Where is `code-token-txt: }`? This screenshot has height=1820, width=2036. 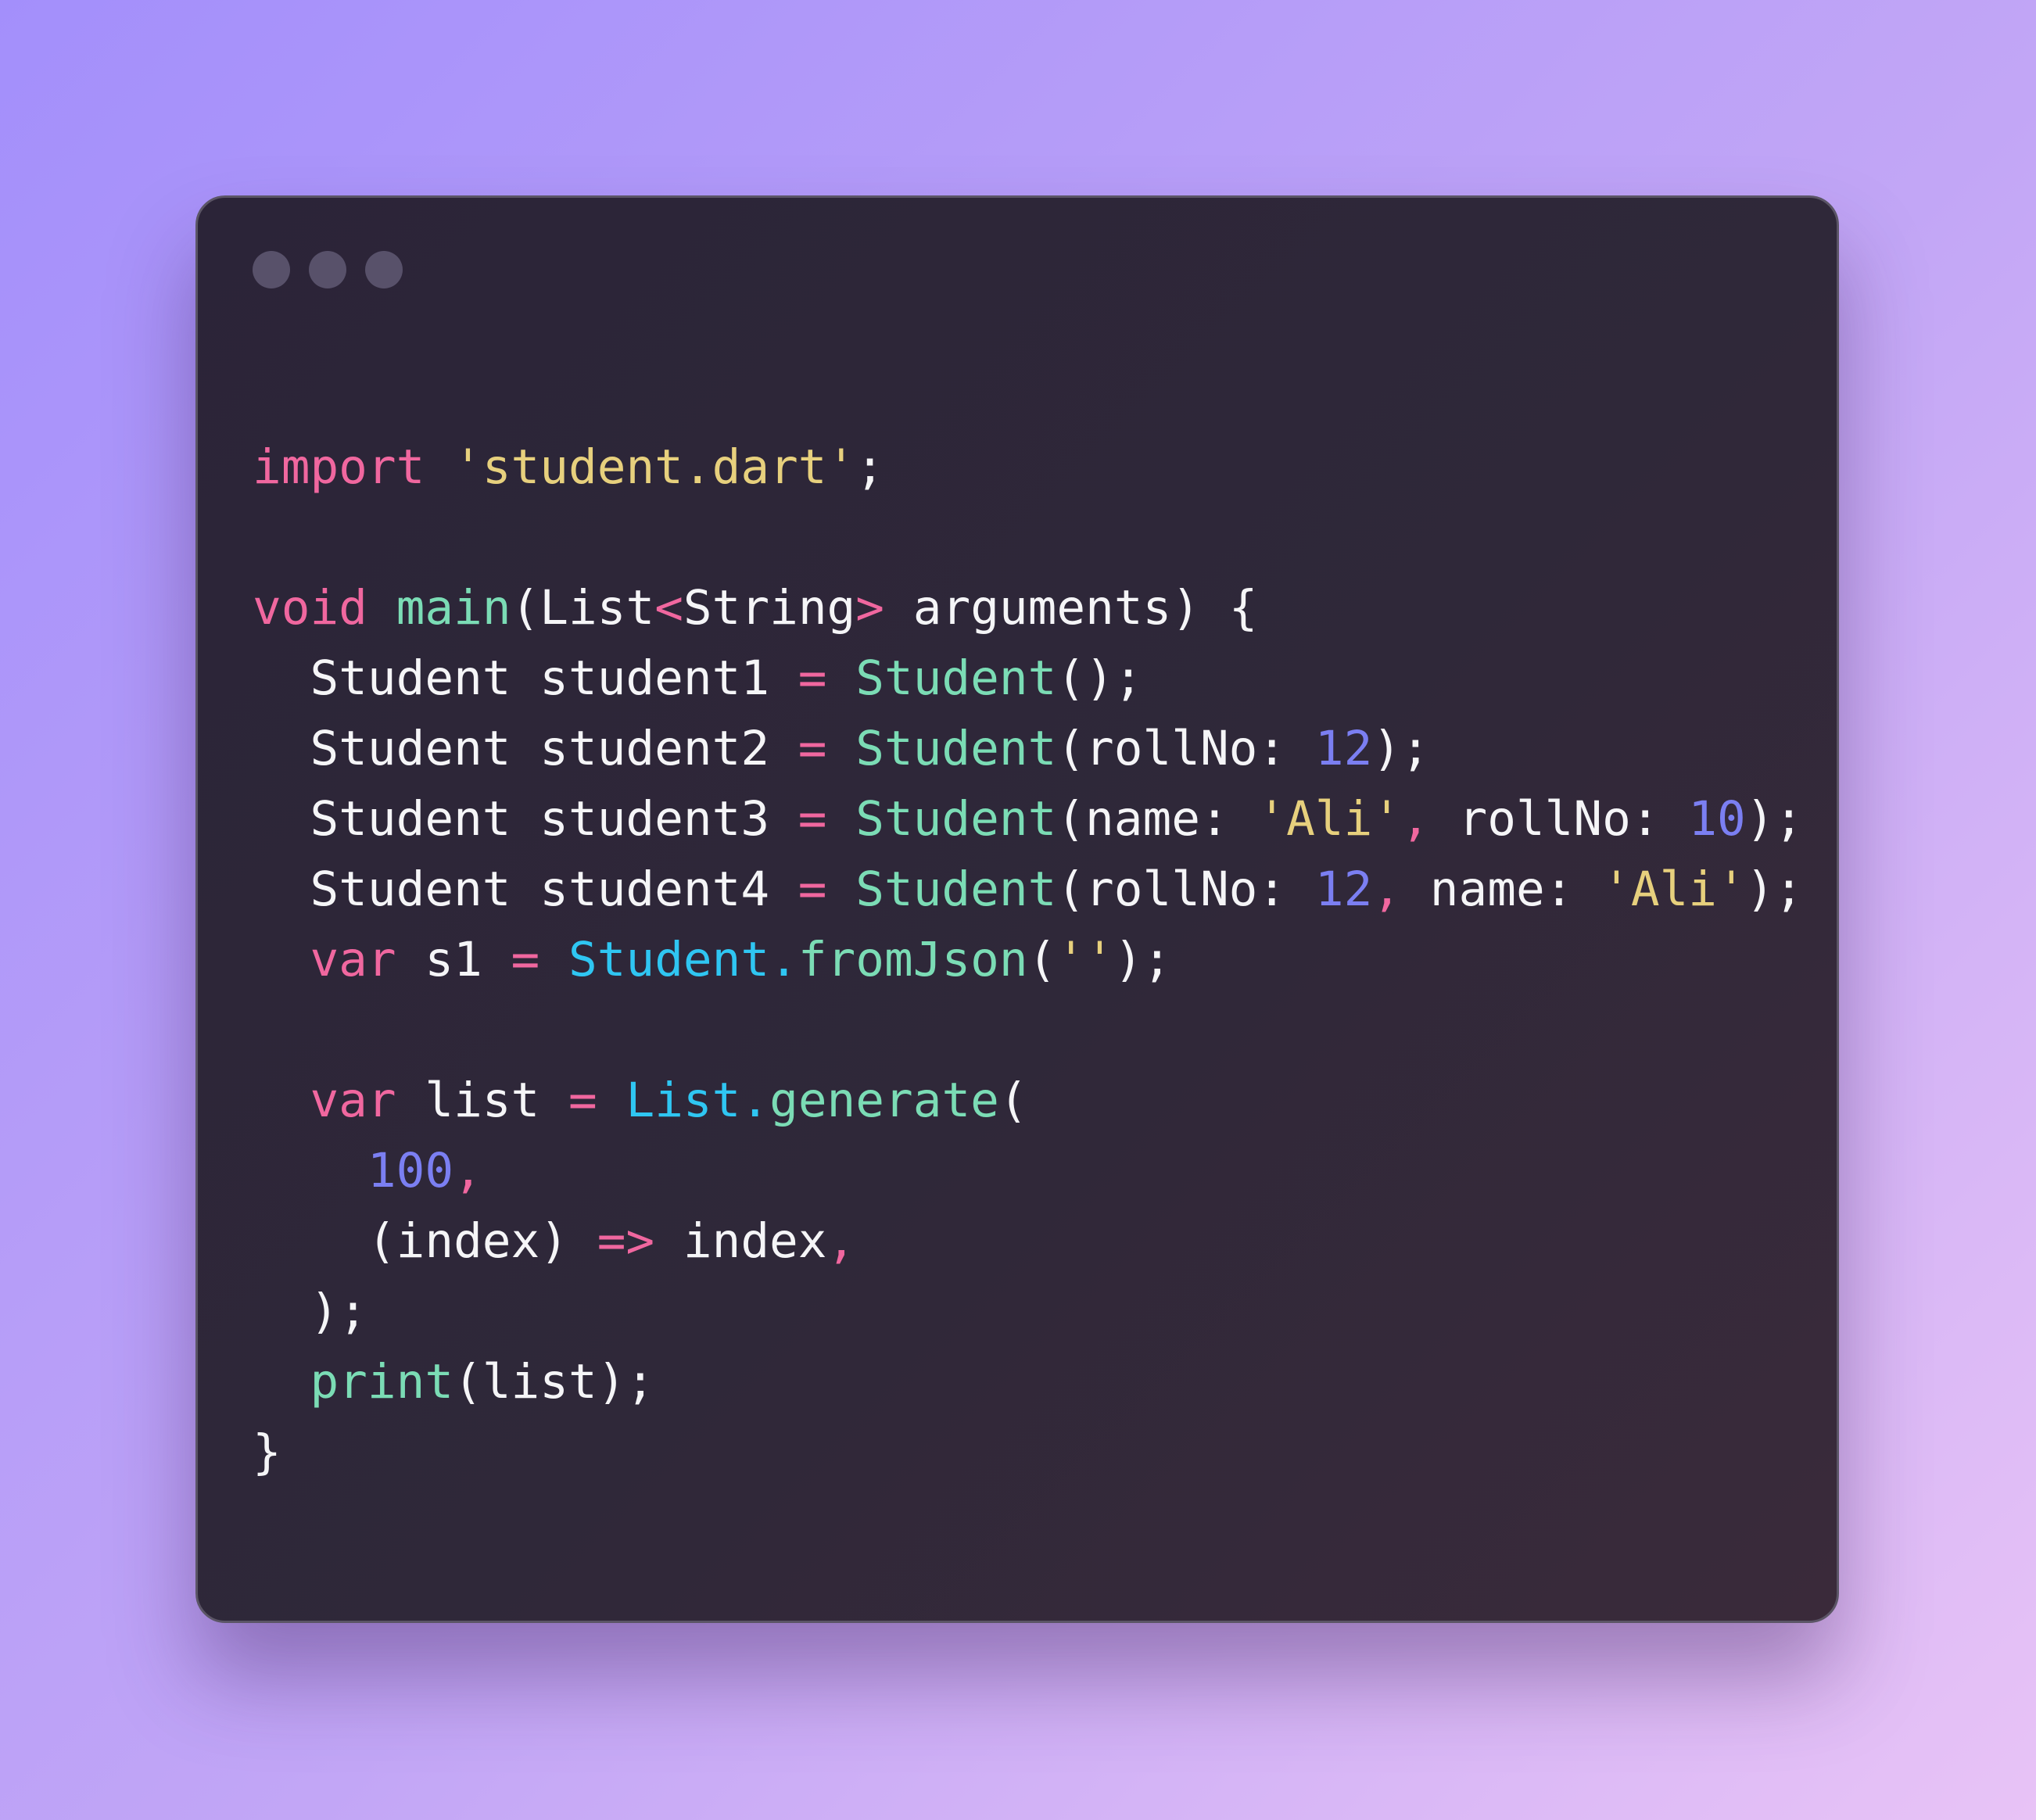 code-token-txt: } is located at coordinates (267, 1452).